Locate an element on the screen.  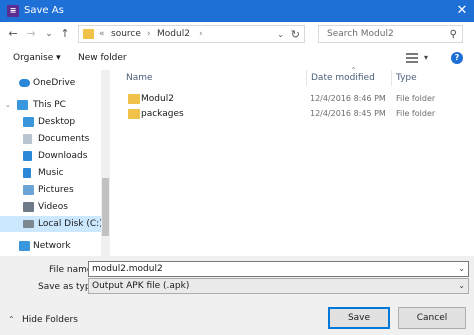
chevron-up-icon: ⌃ is located at coordinates (11, 319).